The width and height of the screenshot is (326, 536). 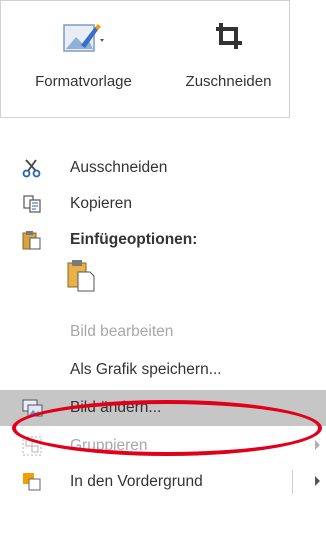 I want to click on menu-item-edit-picture: Bild bearbeiten, so click(x=163, y=332).